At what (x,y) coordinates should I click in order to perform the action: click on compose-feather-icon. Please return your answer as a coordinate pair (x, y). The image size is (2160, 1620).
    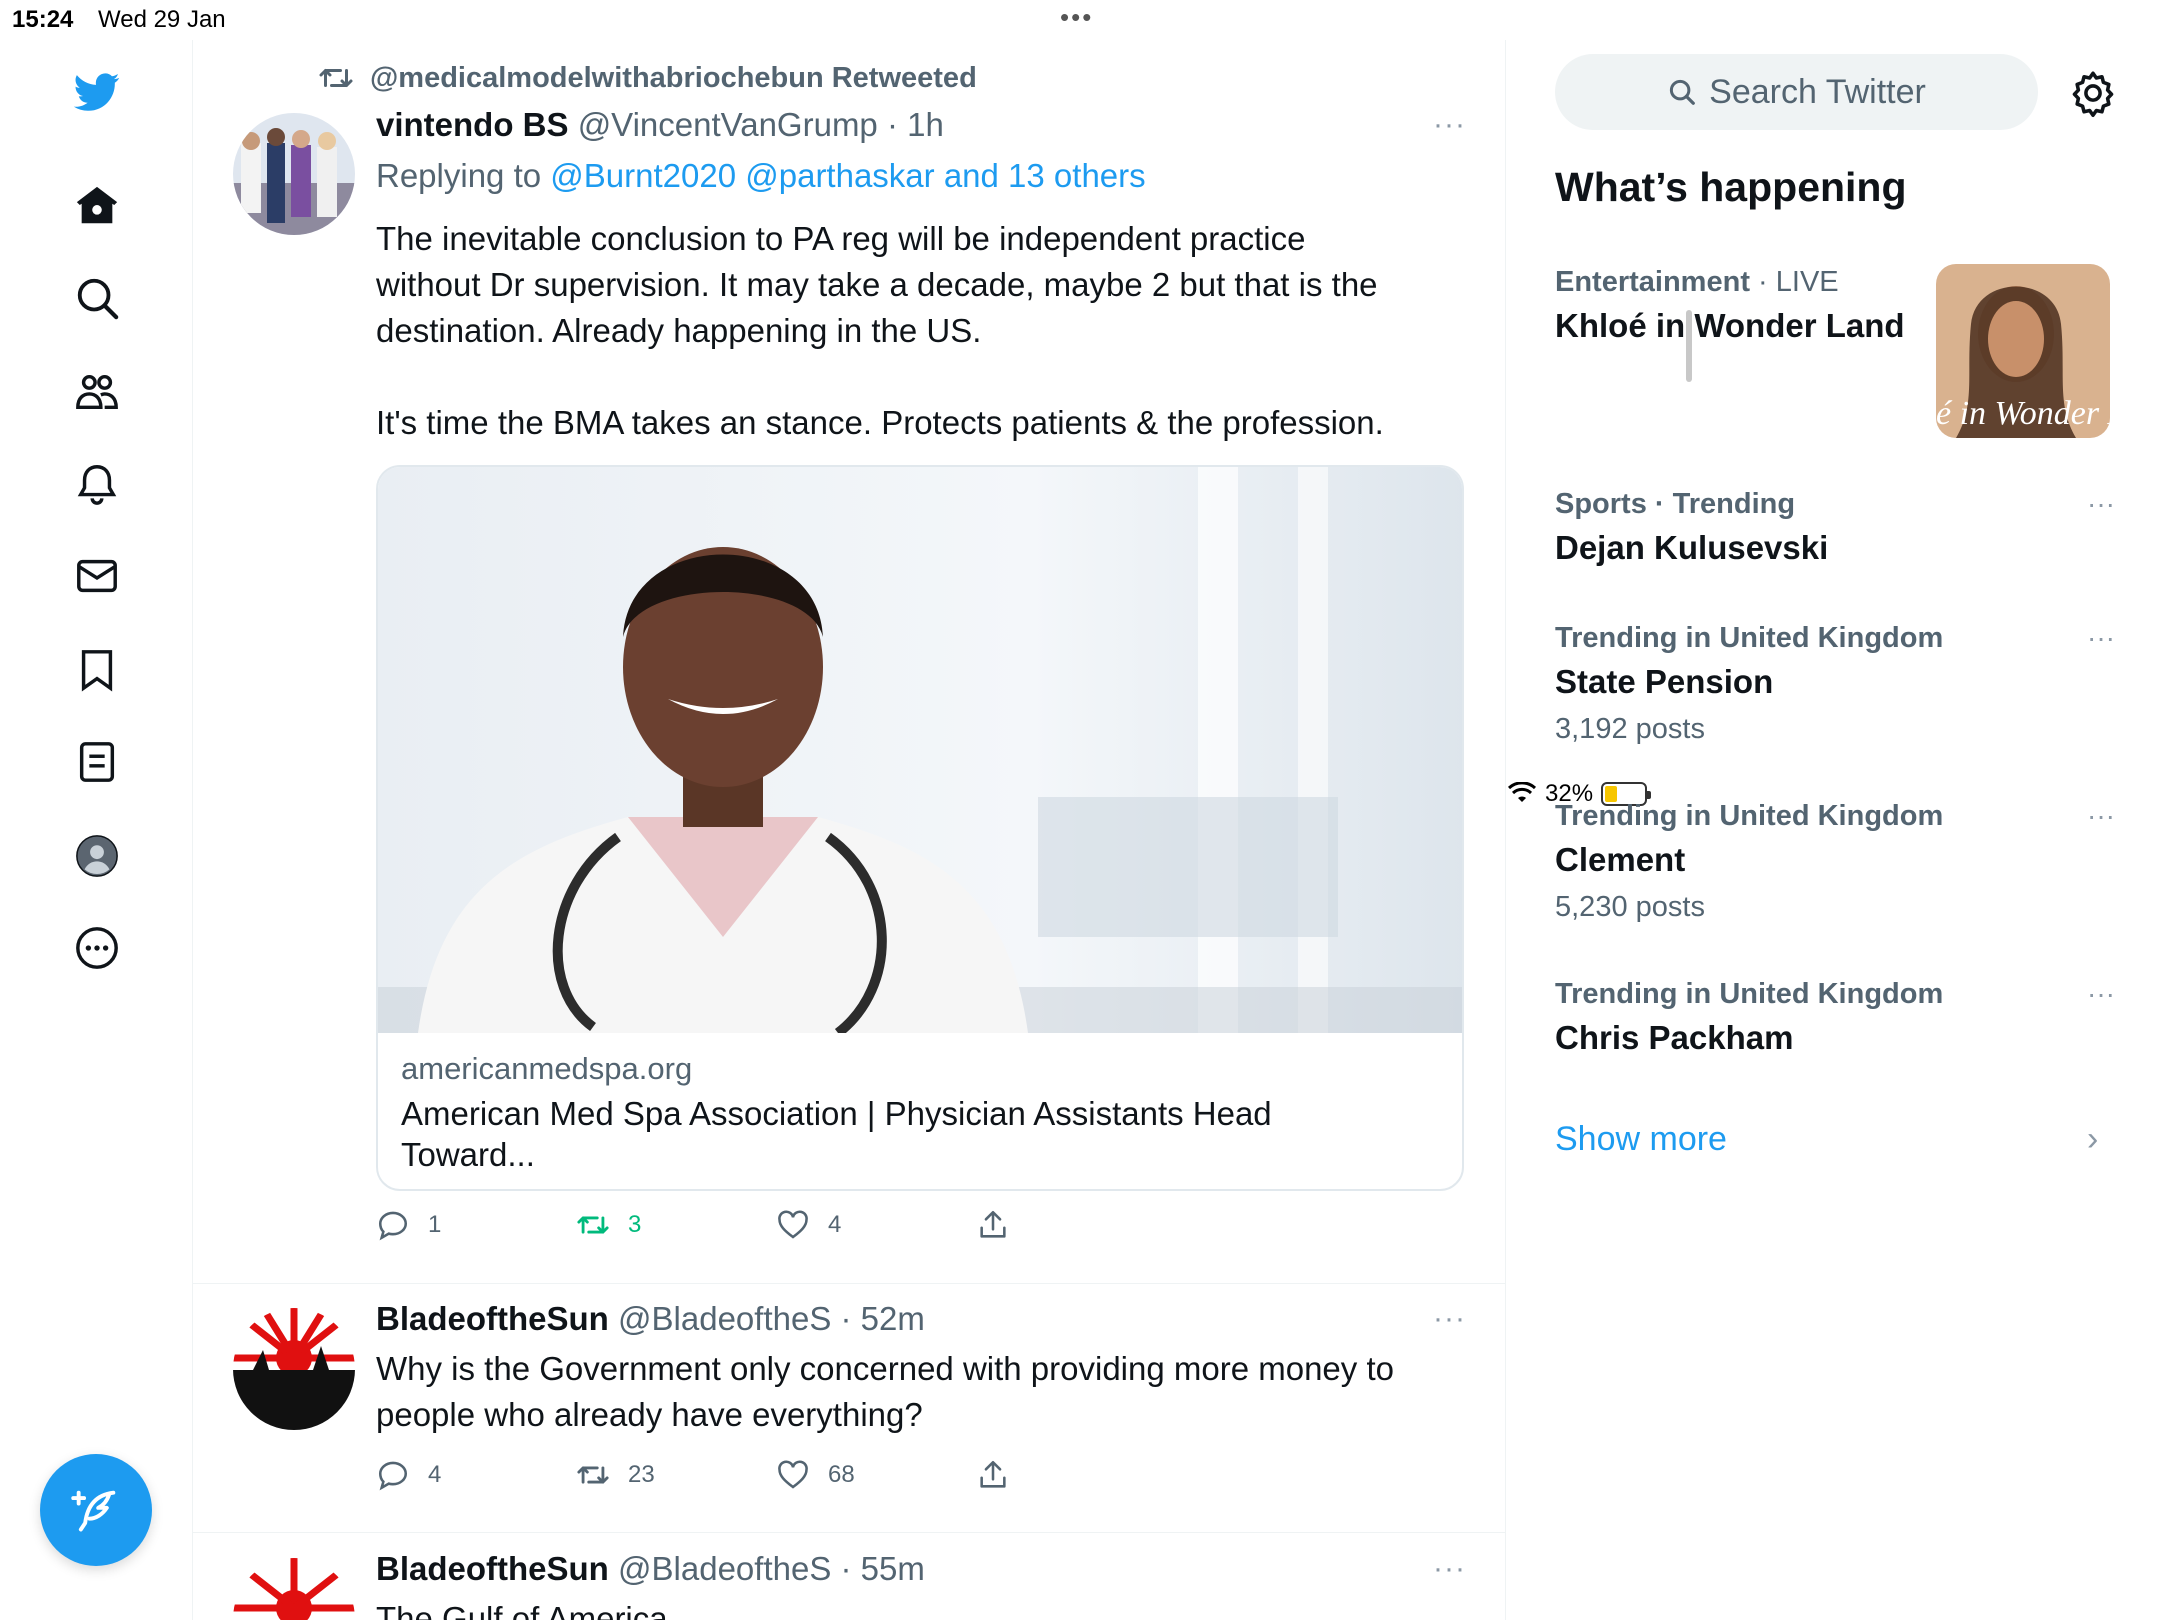
    Looking at the image, I should click on (93, 1511).